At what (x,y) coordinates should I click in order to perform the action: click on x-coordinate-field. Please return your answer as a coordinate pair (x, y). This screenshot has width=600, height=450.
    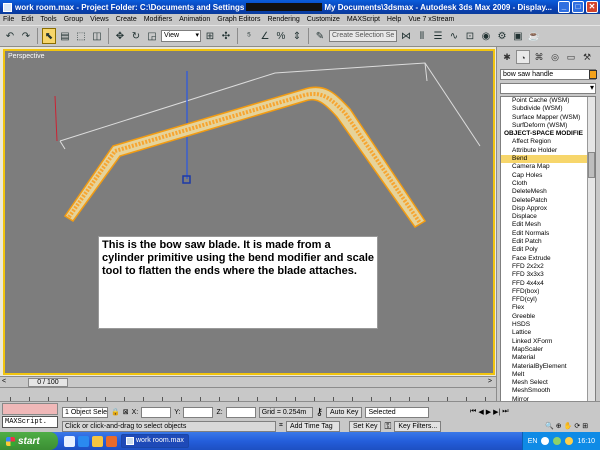
    Looking at the image, I should click on (156, 412).